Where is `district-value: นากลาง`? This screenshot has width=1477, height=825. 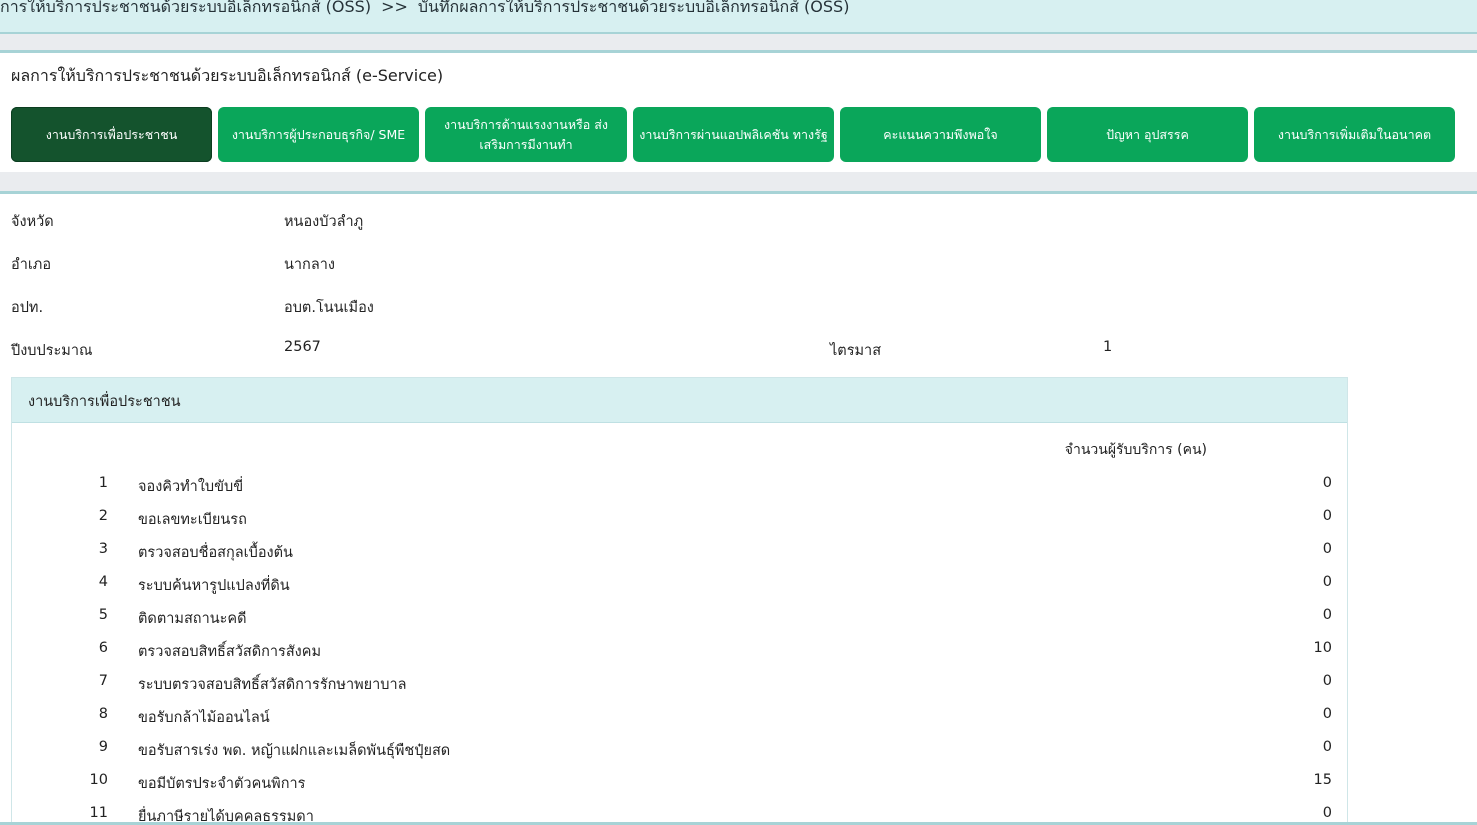 district-value: นากลาง is located at coordinates (309, 265).